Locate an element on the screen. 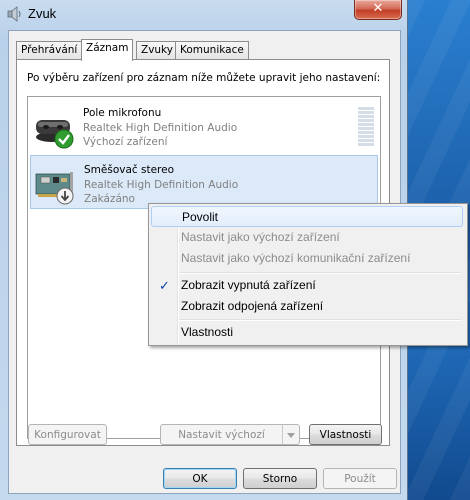 The width and height of the screenshot is (470, 500). menu-item-label: Vlastnosti is located at coordinates (207, 332).